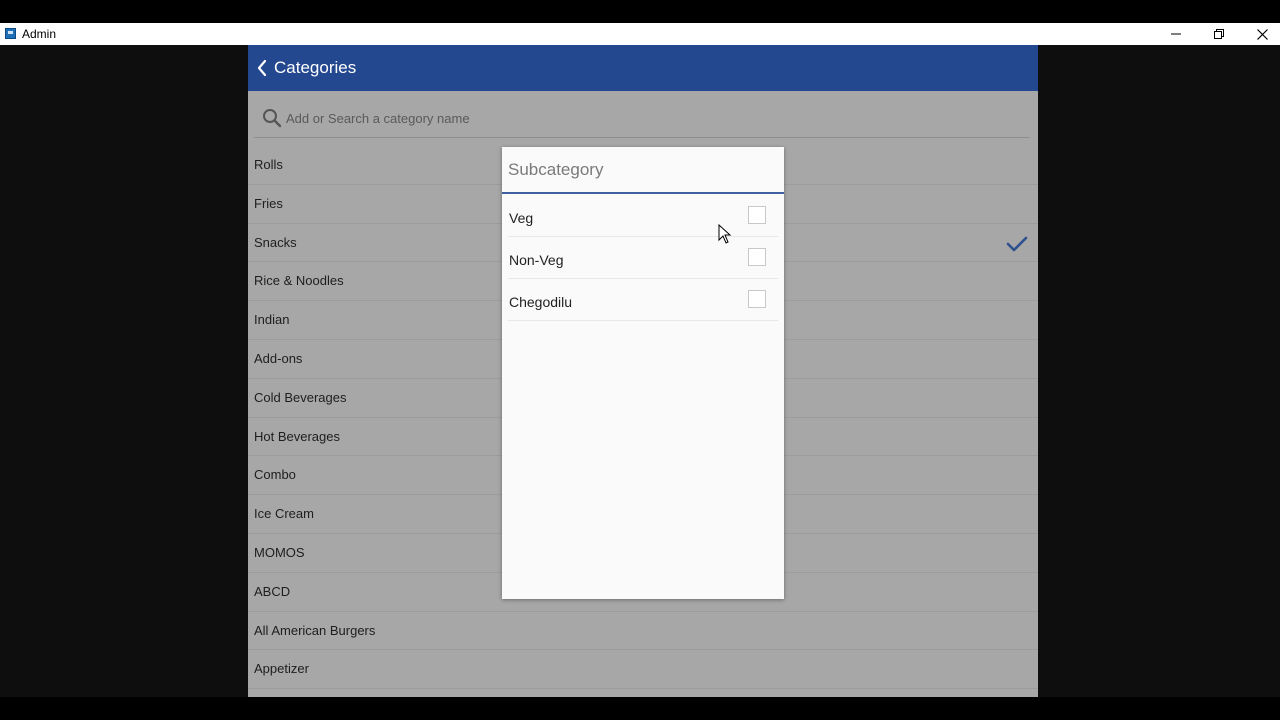 The width and height of the screenshot is (1280, 720). What do you see at coordinates (541, 302) in the screenshot?
I see `subcategory-label: Chegodilu` at bounding box center [541, 302].